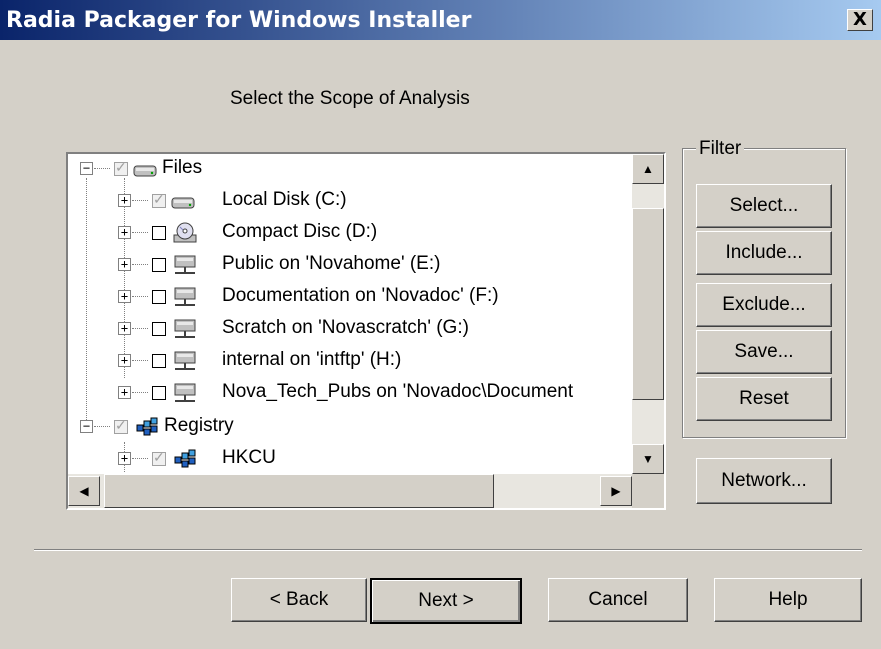 The width and height of the screenshot is (881, 649). I want to click on tree-item-scratch: + Scratch on 'Novascratch' (G:), so click(350, 329).